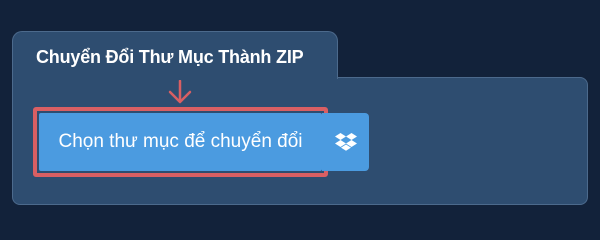 The image size is (600, 240). I want to click on tab-title: Chuyển Đổi Thư Mục Thành ZIP, so click(170, 57).